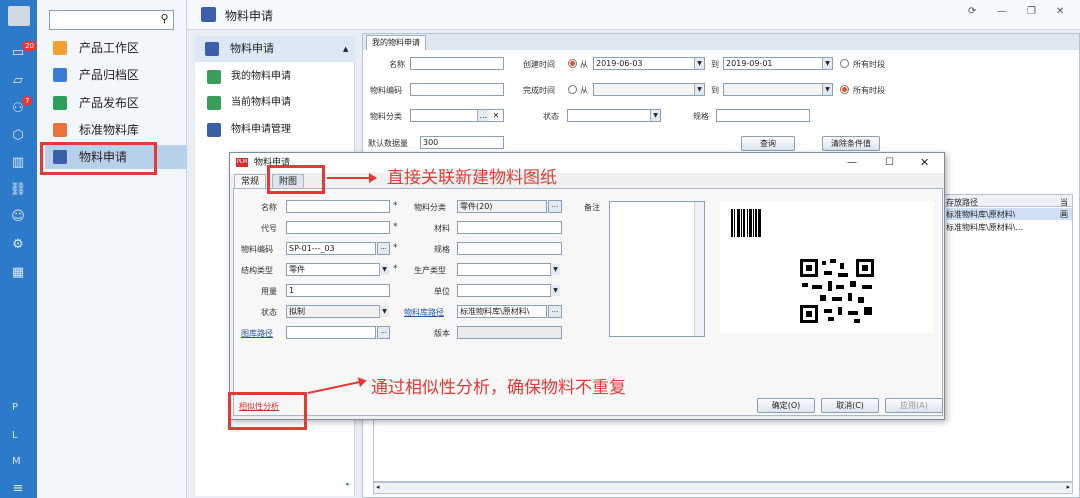  I want to click on notes-scrollbar, so click(699, 269).